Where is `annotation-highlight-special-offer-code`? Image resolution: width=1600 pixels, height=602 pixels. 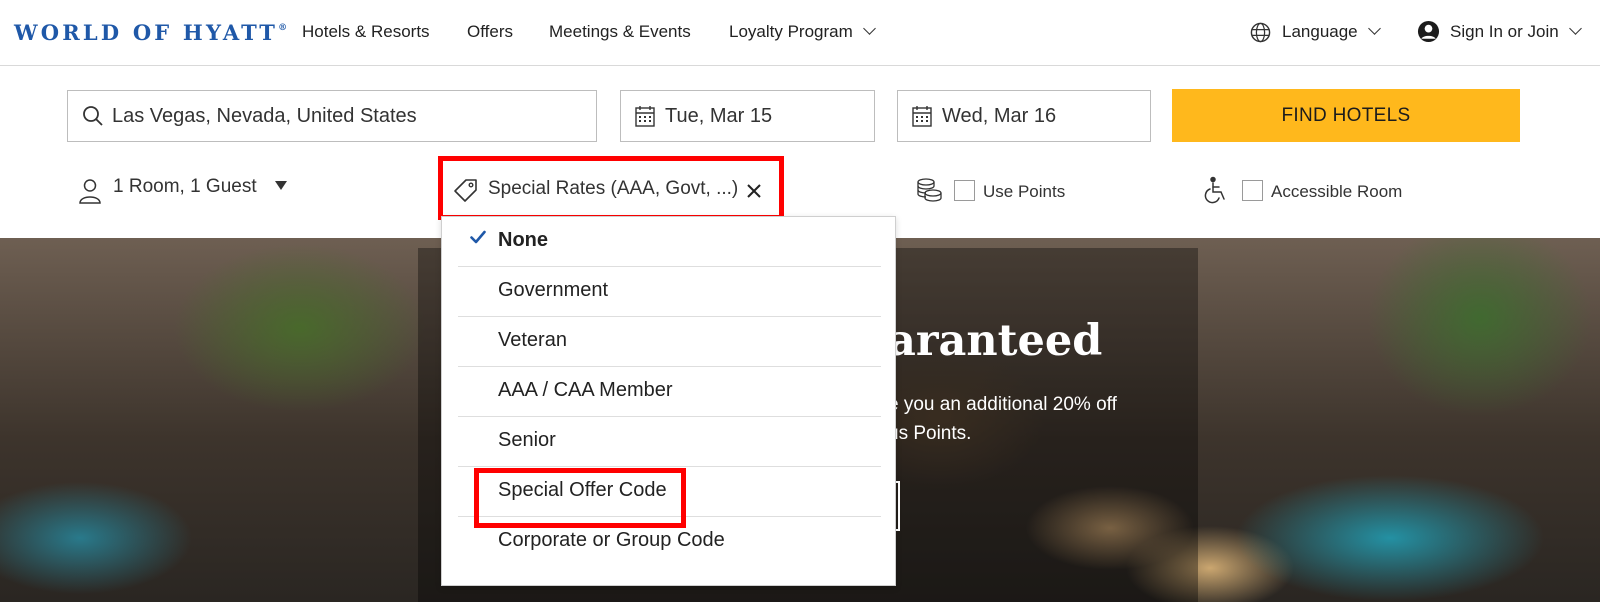 annotation-highlight-special-offer-code is located at coordinates (580, 498).